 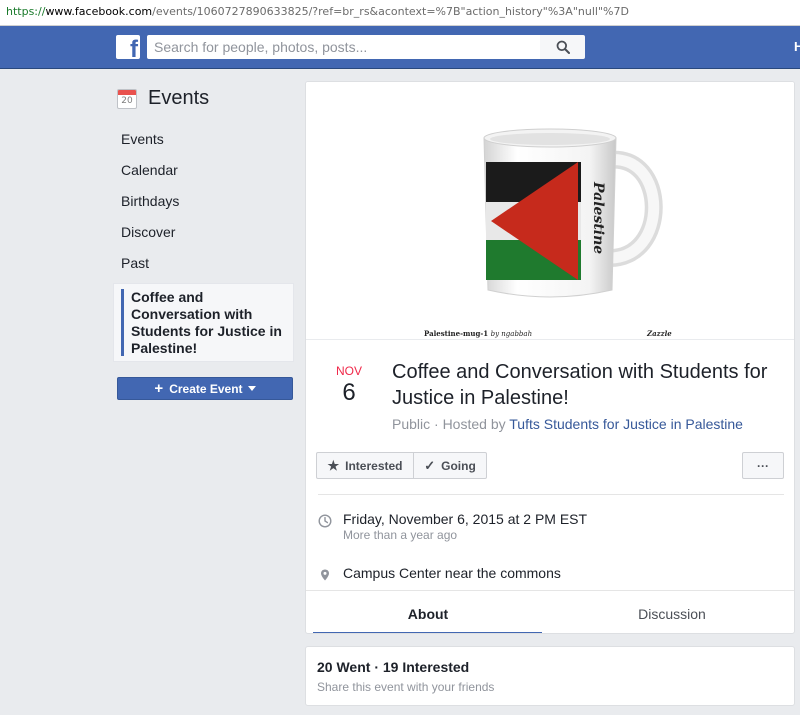 I want to click on clock-icon, so click(x=325, y=521).